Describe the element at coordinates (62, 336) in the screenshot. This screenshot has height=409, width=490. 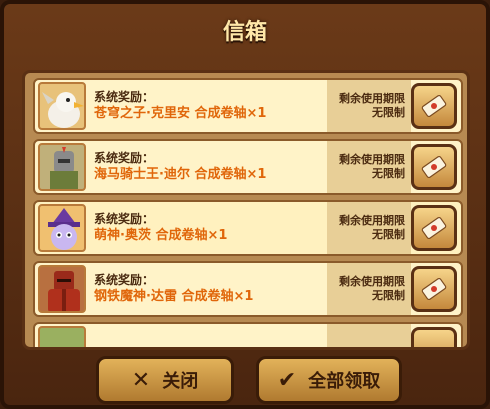
I see `partial-avatar` at that location.